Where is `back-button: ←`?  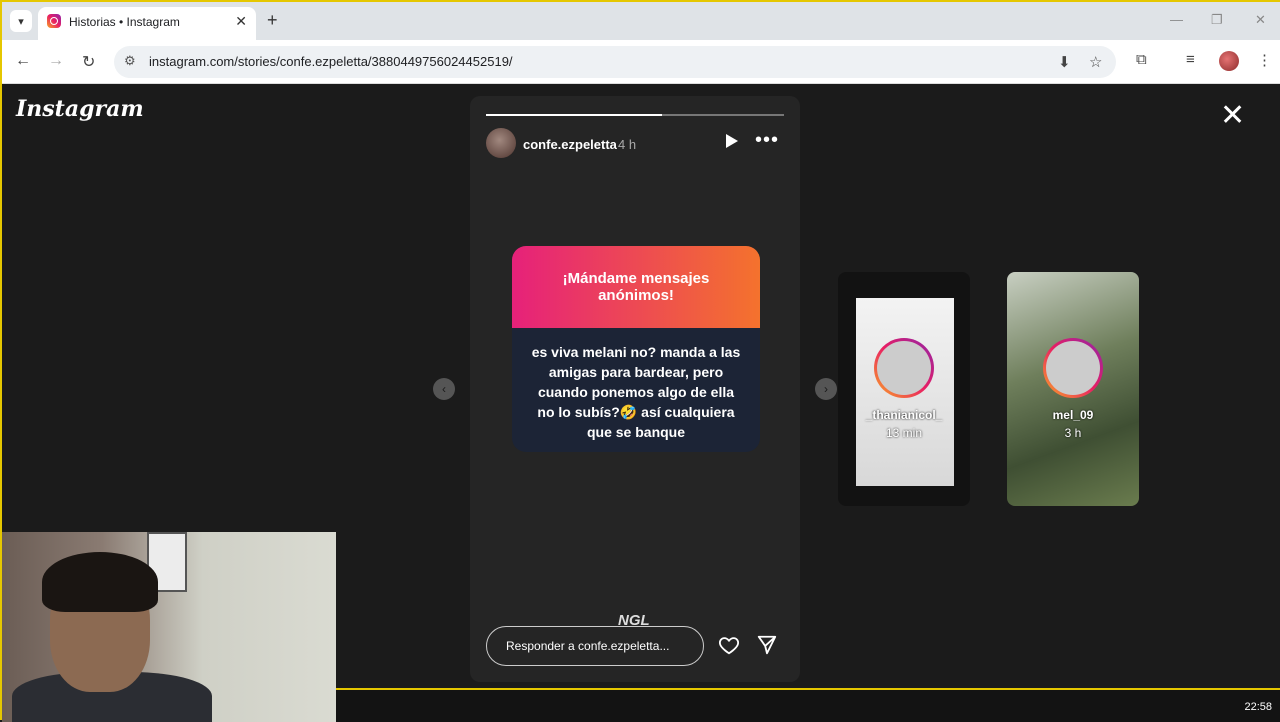 back-button: ← is located at coordinates (23, 61).